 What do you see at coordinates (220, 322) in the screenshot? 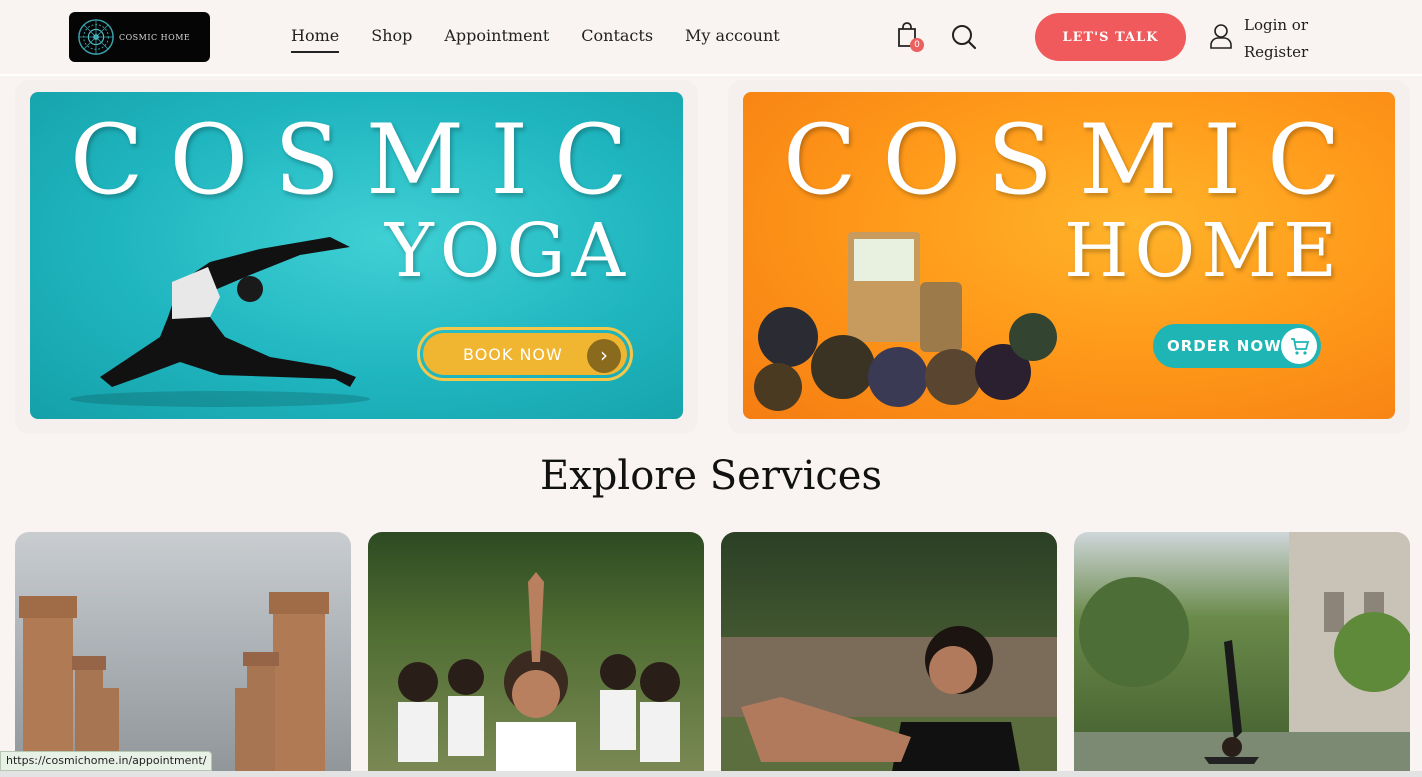
I see `yoga-pose-figure` at bounding box center [220, 322].